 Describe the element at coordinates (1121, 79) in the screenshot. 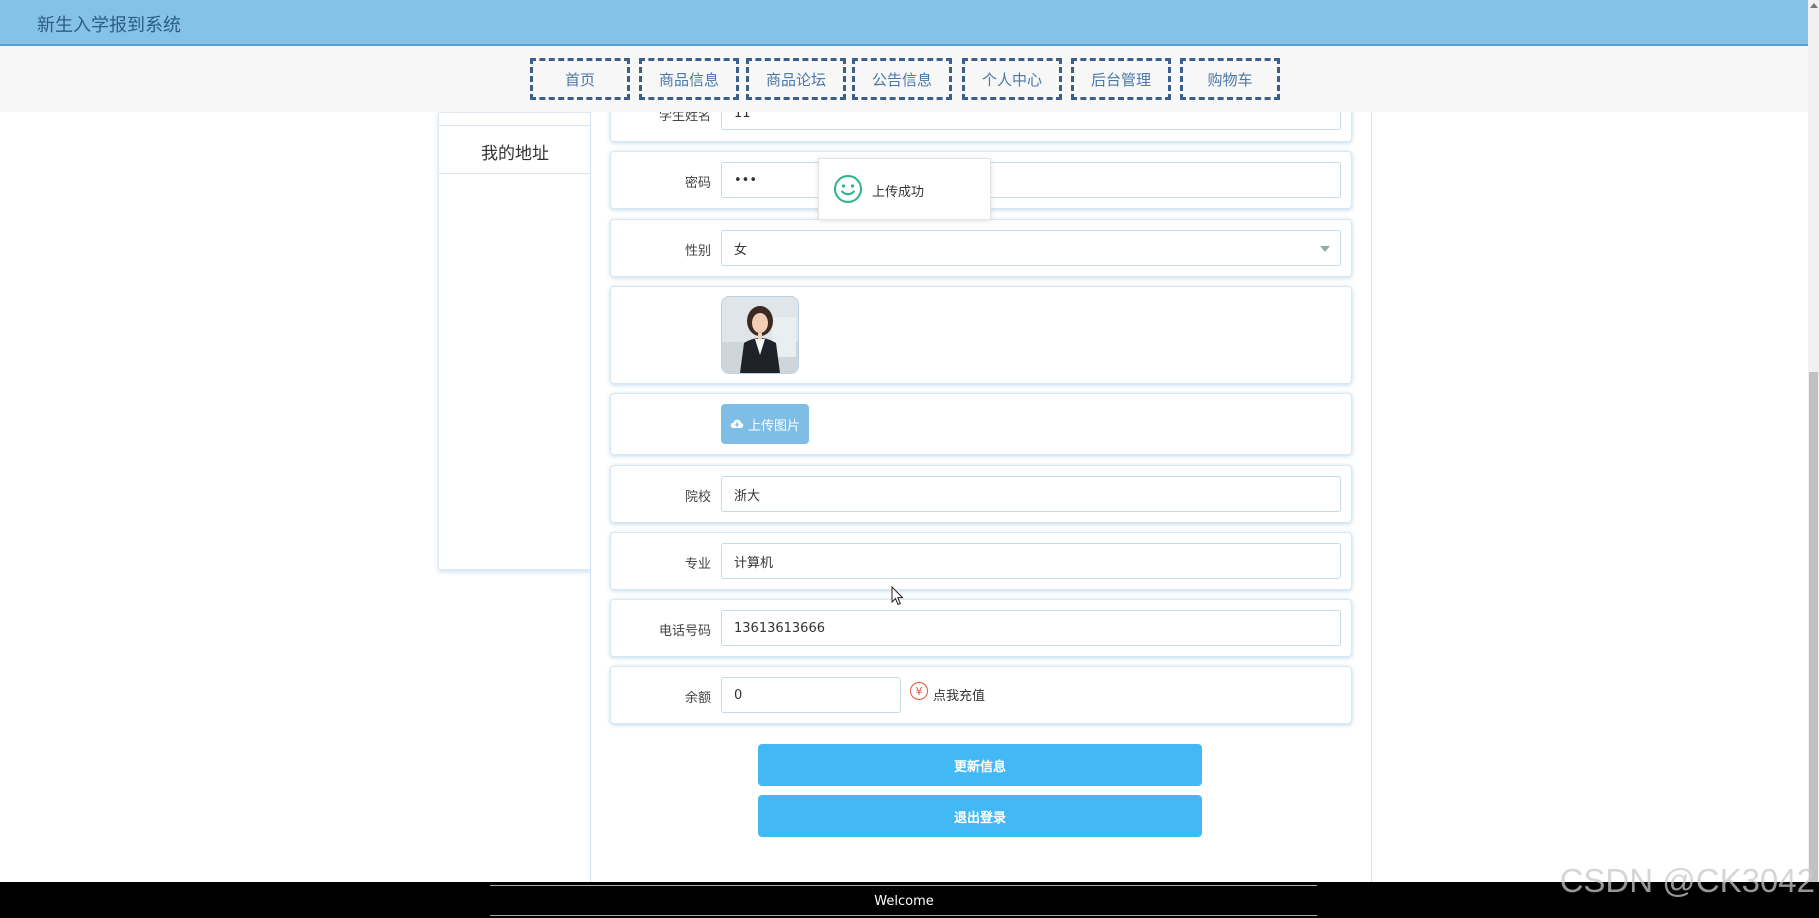

I see `nav-item-admin: 后台管理` at that location.